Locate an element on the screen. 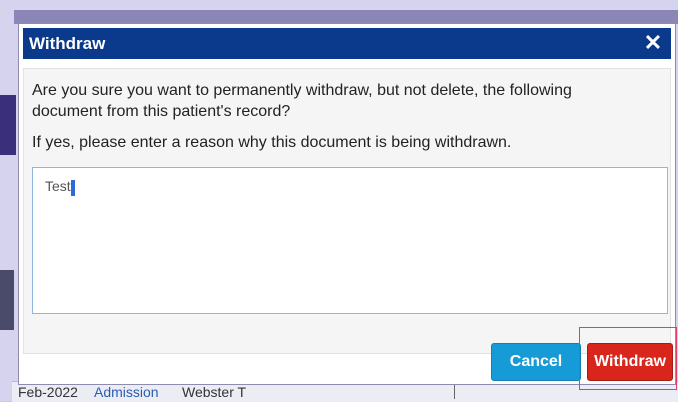 Image resolution: width=678 pixels, height=402 pixels. dialog-title: Withdraw is located at coordinates (67, 43).